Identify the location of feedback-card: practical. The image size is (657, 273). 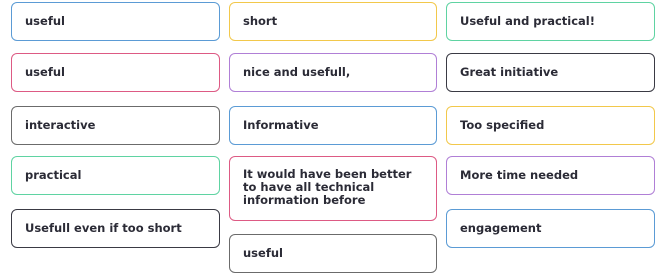
(115, 175).